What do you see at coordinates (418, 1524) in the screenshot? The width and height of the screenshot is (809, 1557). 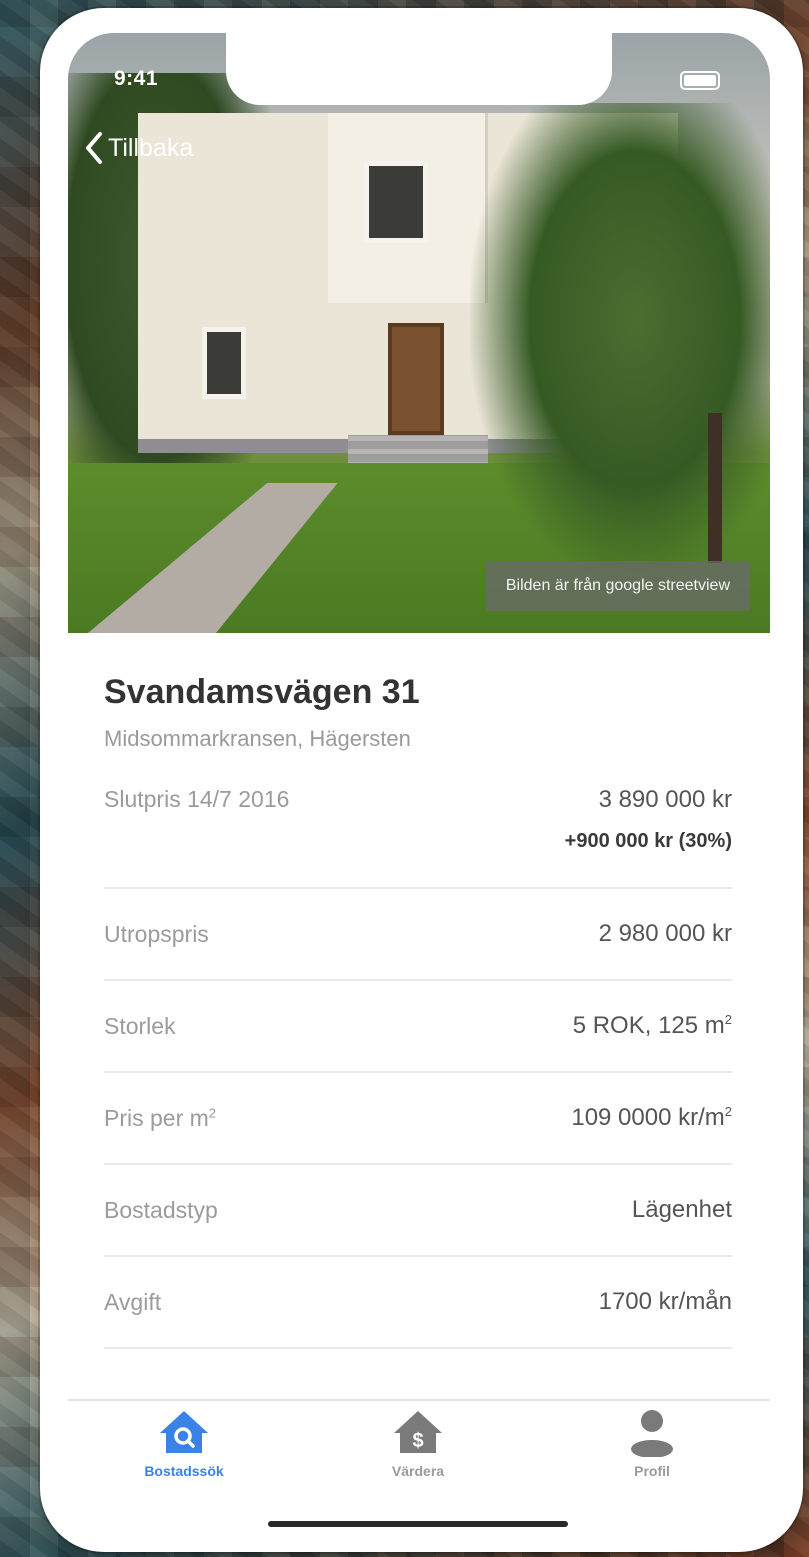 I see `home-indicator` at bounding box center [418, 1524].